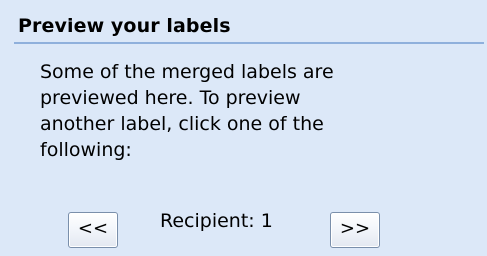  Describe the element at coordinates (249, 43) in the screenshot. I see `section-divider` at that location.